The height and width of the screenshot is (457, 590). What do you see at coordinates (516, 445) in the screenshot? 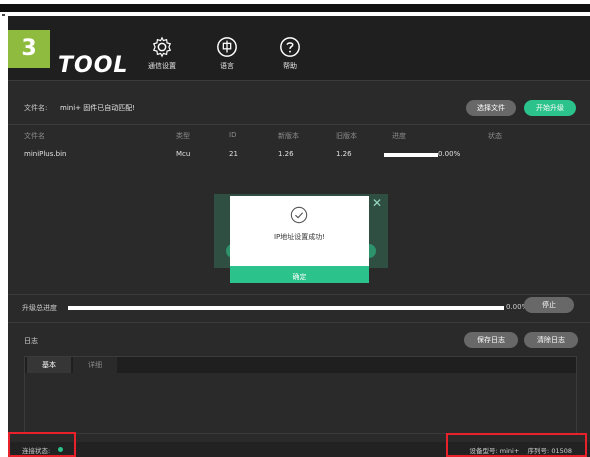
I see `highlight-box-device-info` at bounding box center [516, 445].